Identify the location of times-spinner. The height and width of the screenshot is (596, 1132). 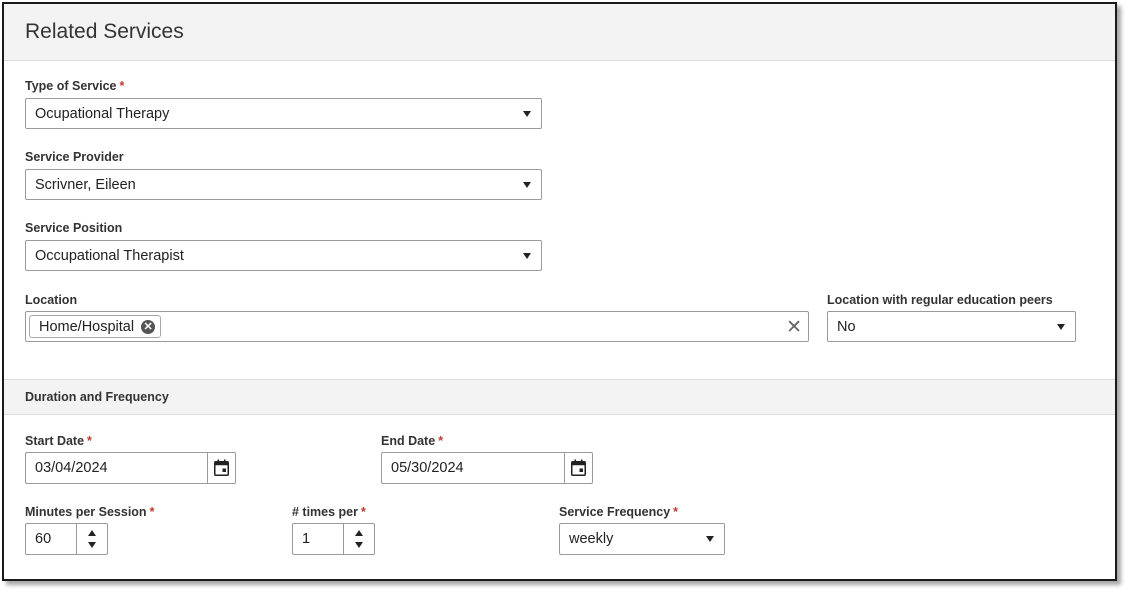
(358, 539).